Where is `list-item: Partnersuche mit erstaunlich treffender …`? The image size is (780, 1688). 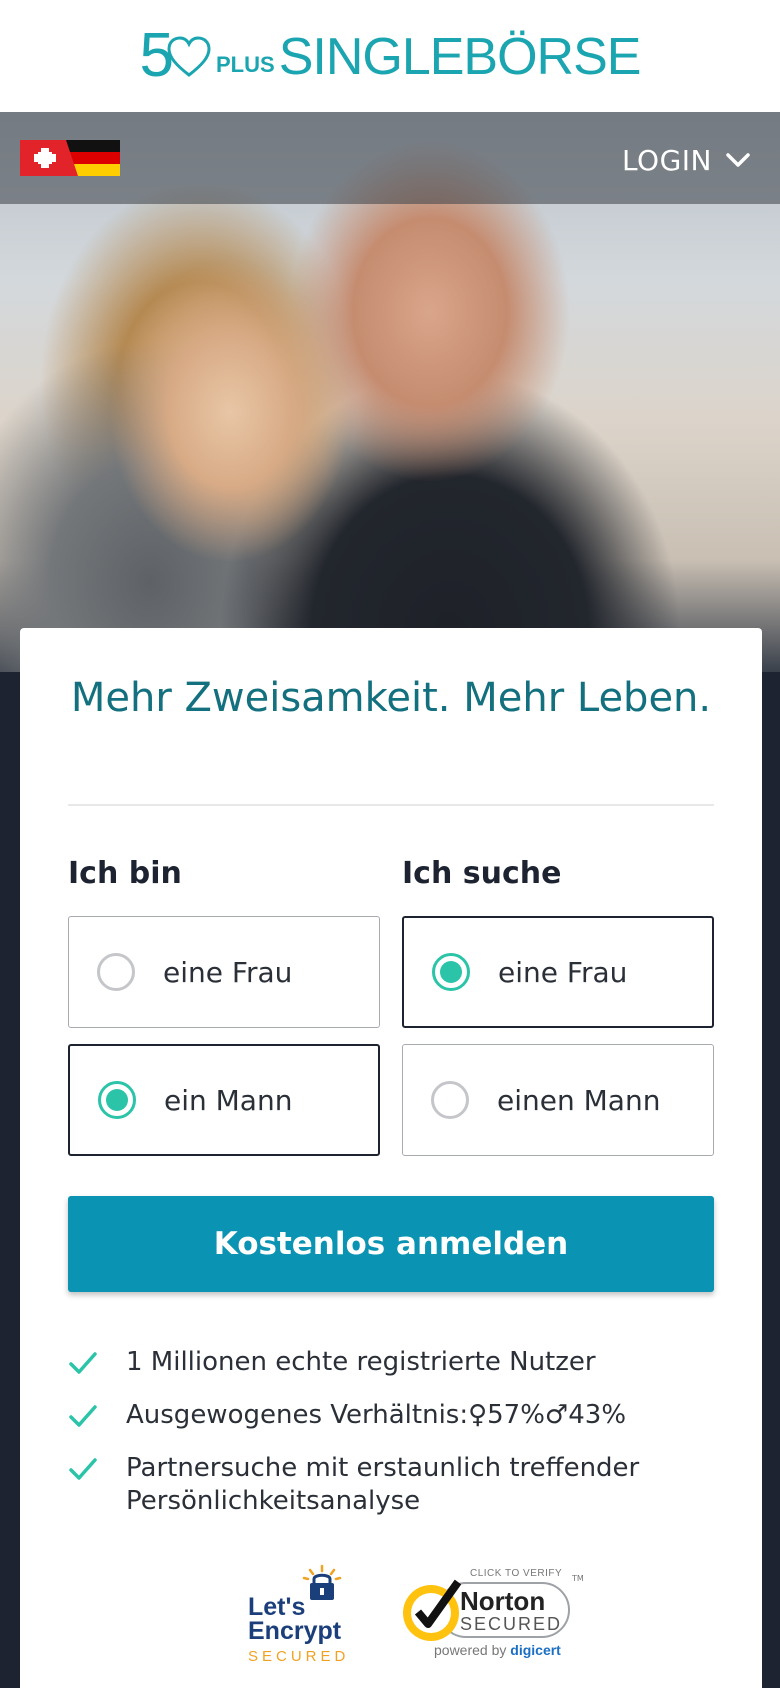
list-item: Partnersuche mit erstaunlich treffender … is located at coordinates (391, 1485).